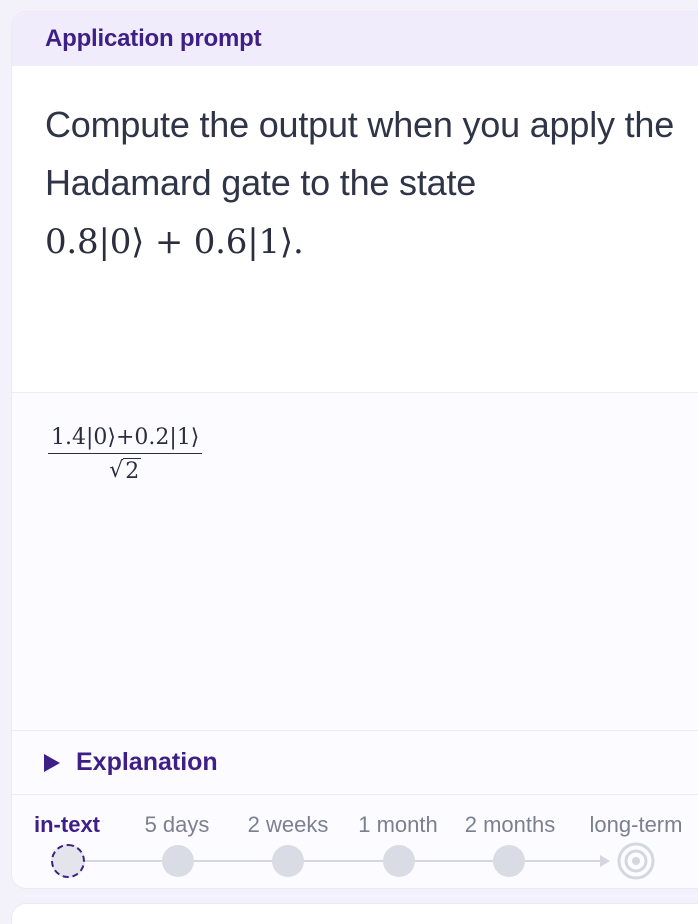  What do you see at coordinates (355, 914) in the screenshot?
I see `next-card-edge` at bounding box center [355, 914].